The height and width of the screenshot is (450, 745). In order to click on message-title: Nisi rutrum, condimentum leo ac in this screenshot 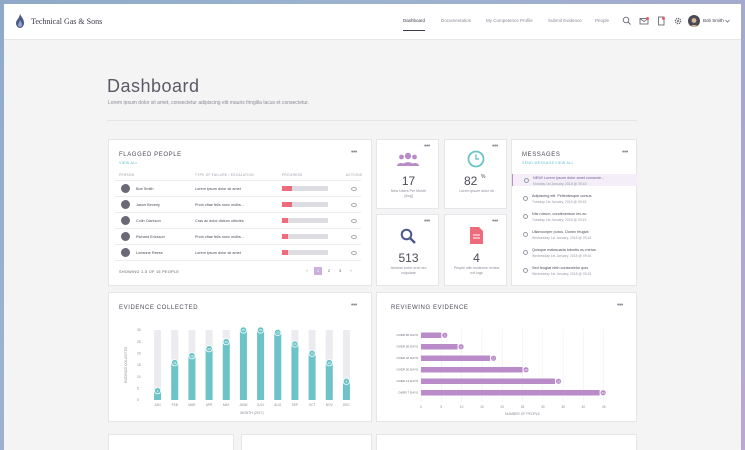, I will do `click(559, 214)`.